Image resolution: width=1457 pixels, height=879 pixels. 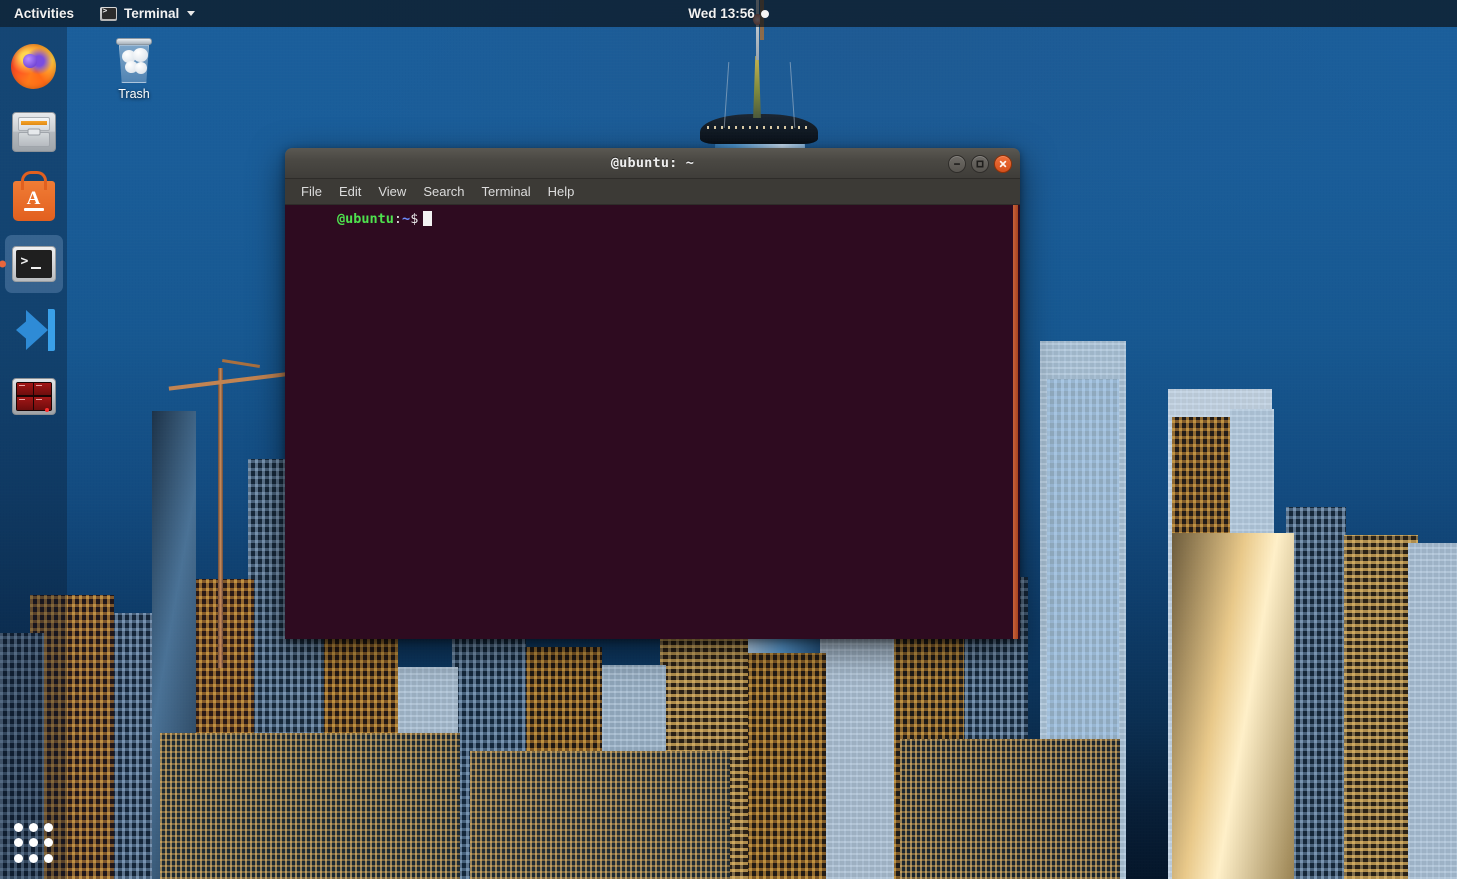 I want to click on menu-item-file: File, so click(x=311, y=191).